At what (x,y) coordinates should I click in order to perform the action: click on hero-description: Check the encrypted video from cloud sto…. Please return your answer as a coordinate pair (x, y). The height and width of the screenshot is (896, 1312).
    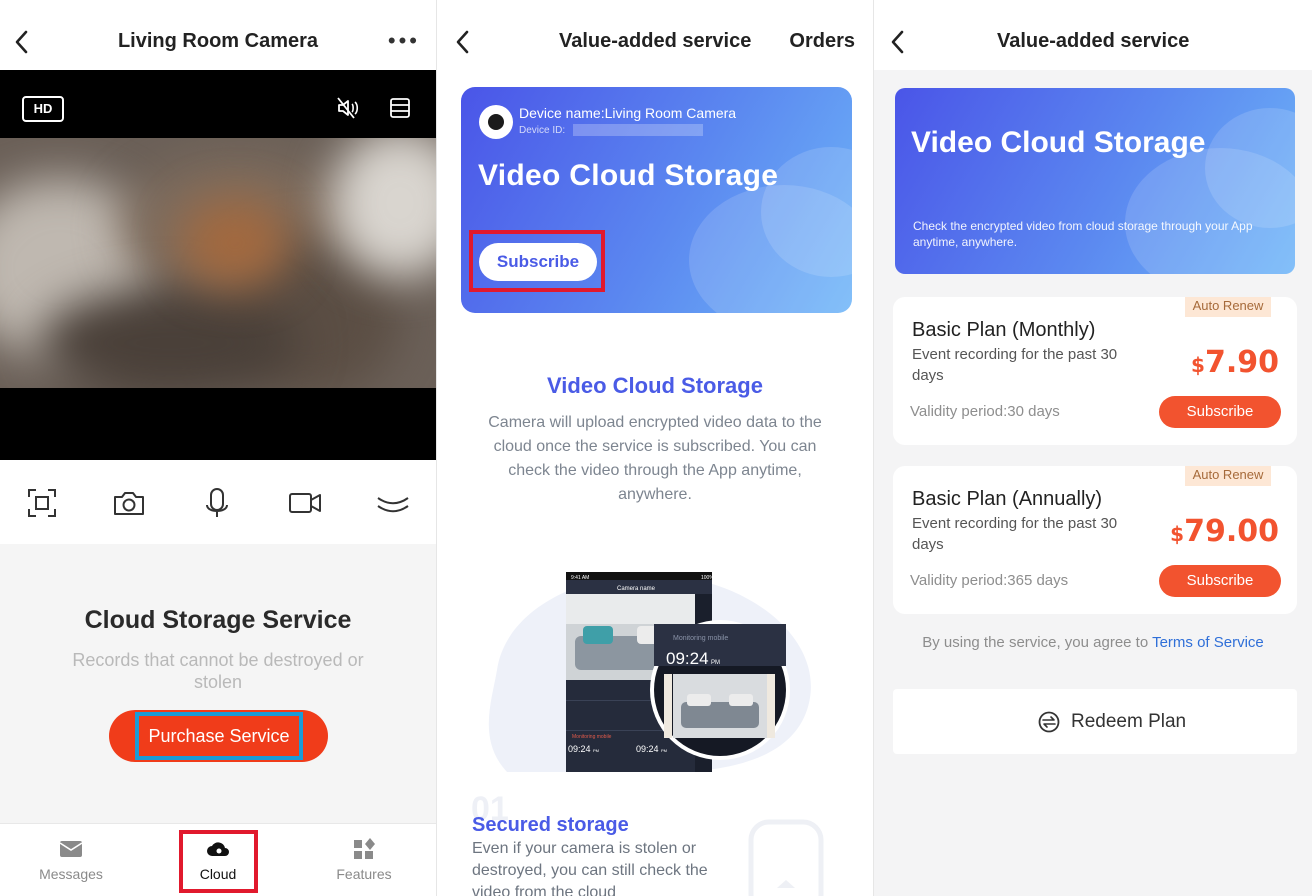
    Looking at the image, I should click on (1083, 234).